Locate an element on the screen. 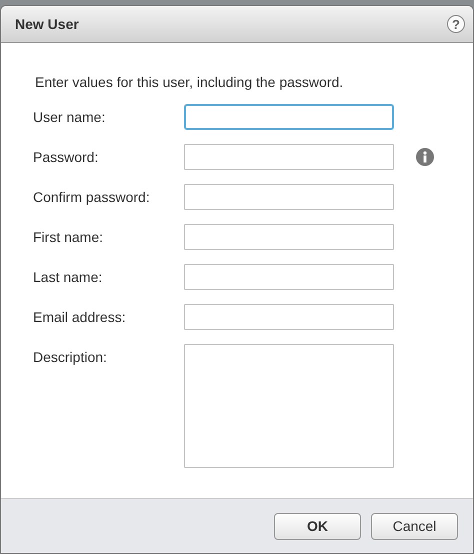  description-field is located at coordinates (289, 406).